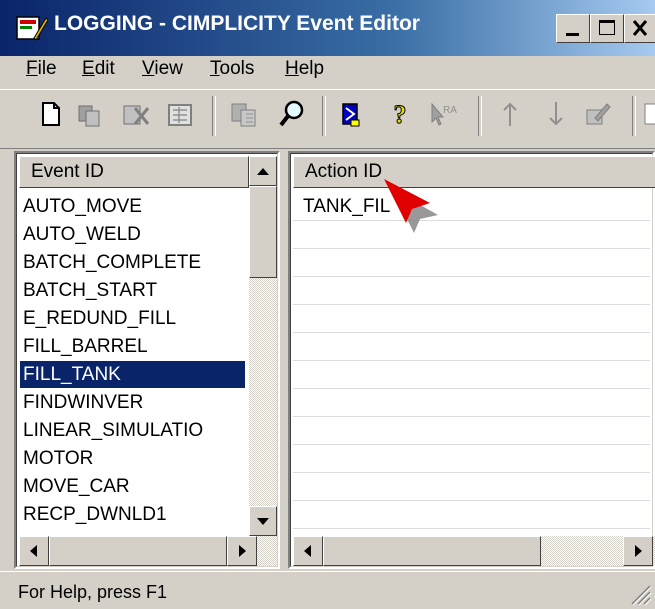 Image resolution: width=655 pixels, height=609 pixels. What do you see at coordinates (180, 114) in the screenshot?
I see `properties-icon` at bounding box center [180, 114].